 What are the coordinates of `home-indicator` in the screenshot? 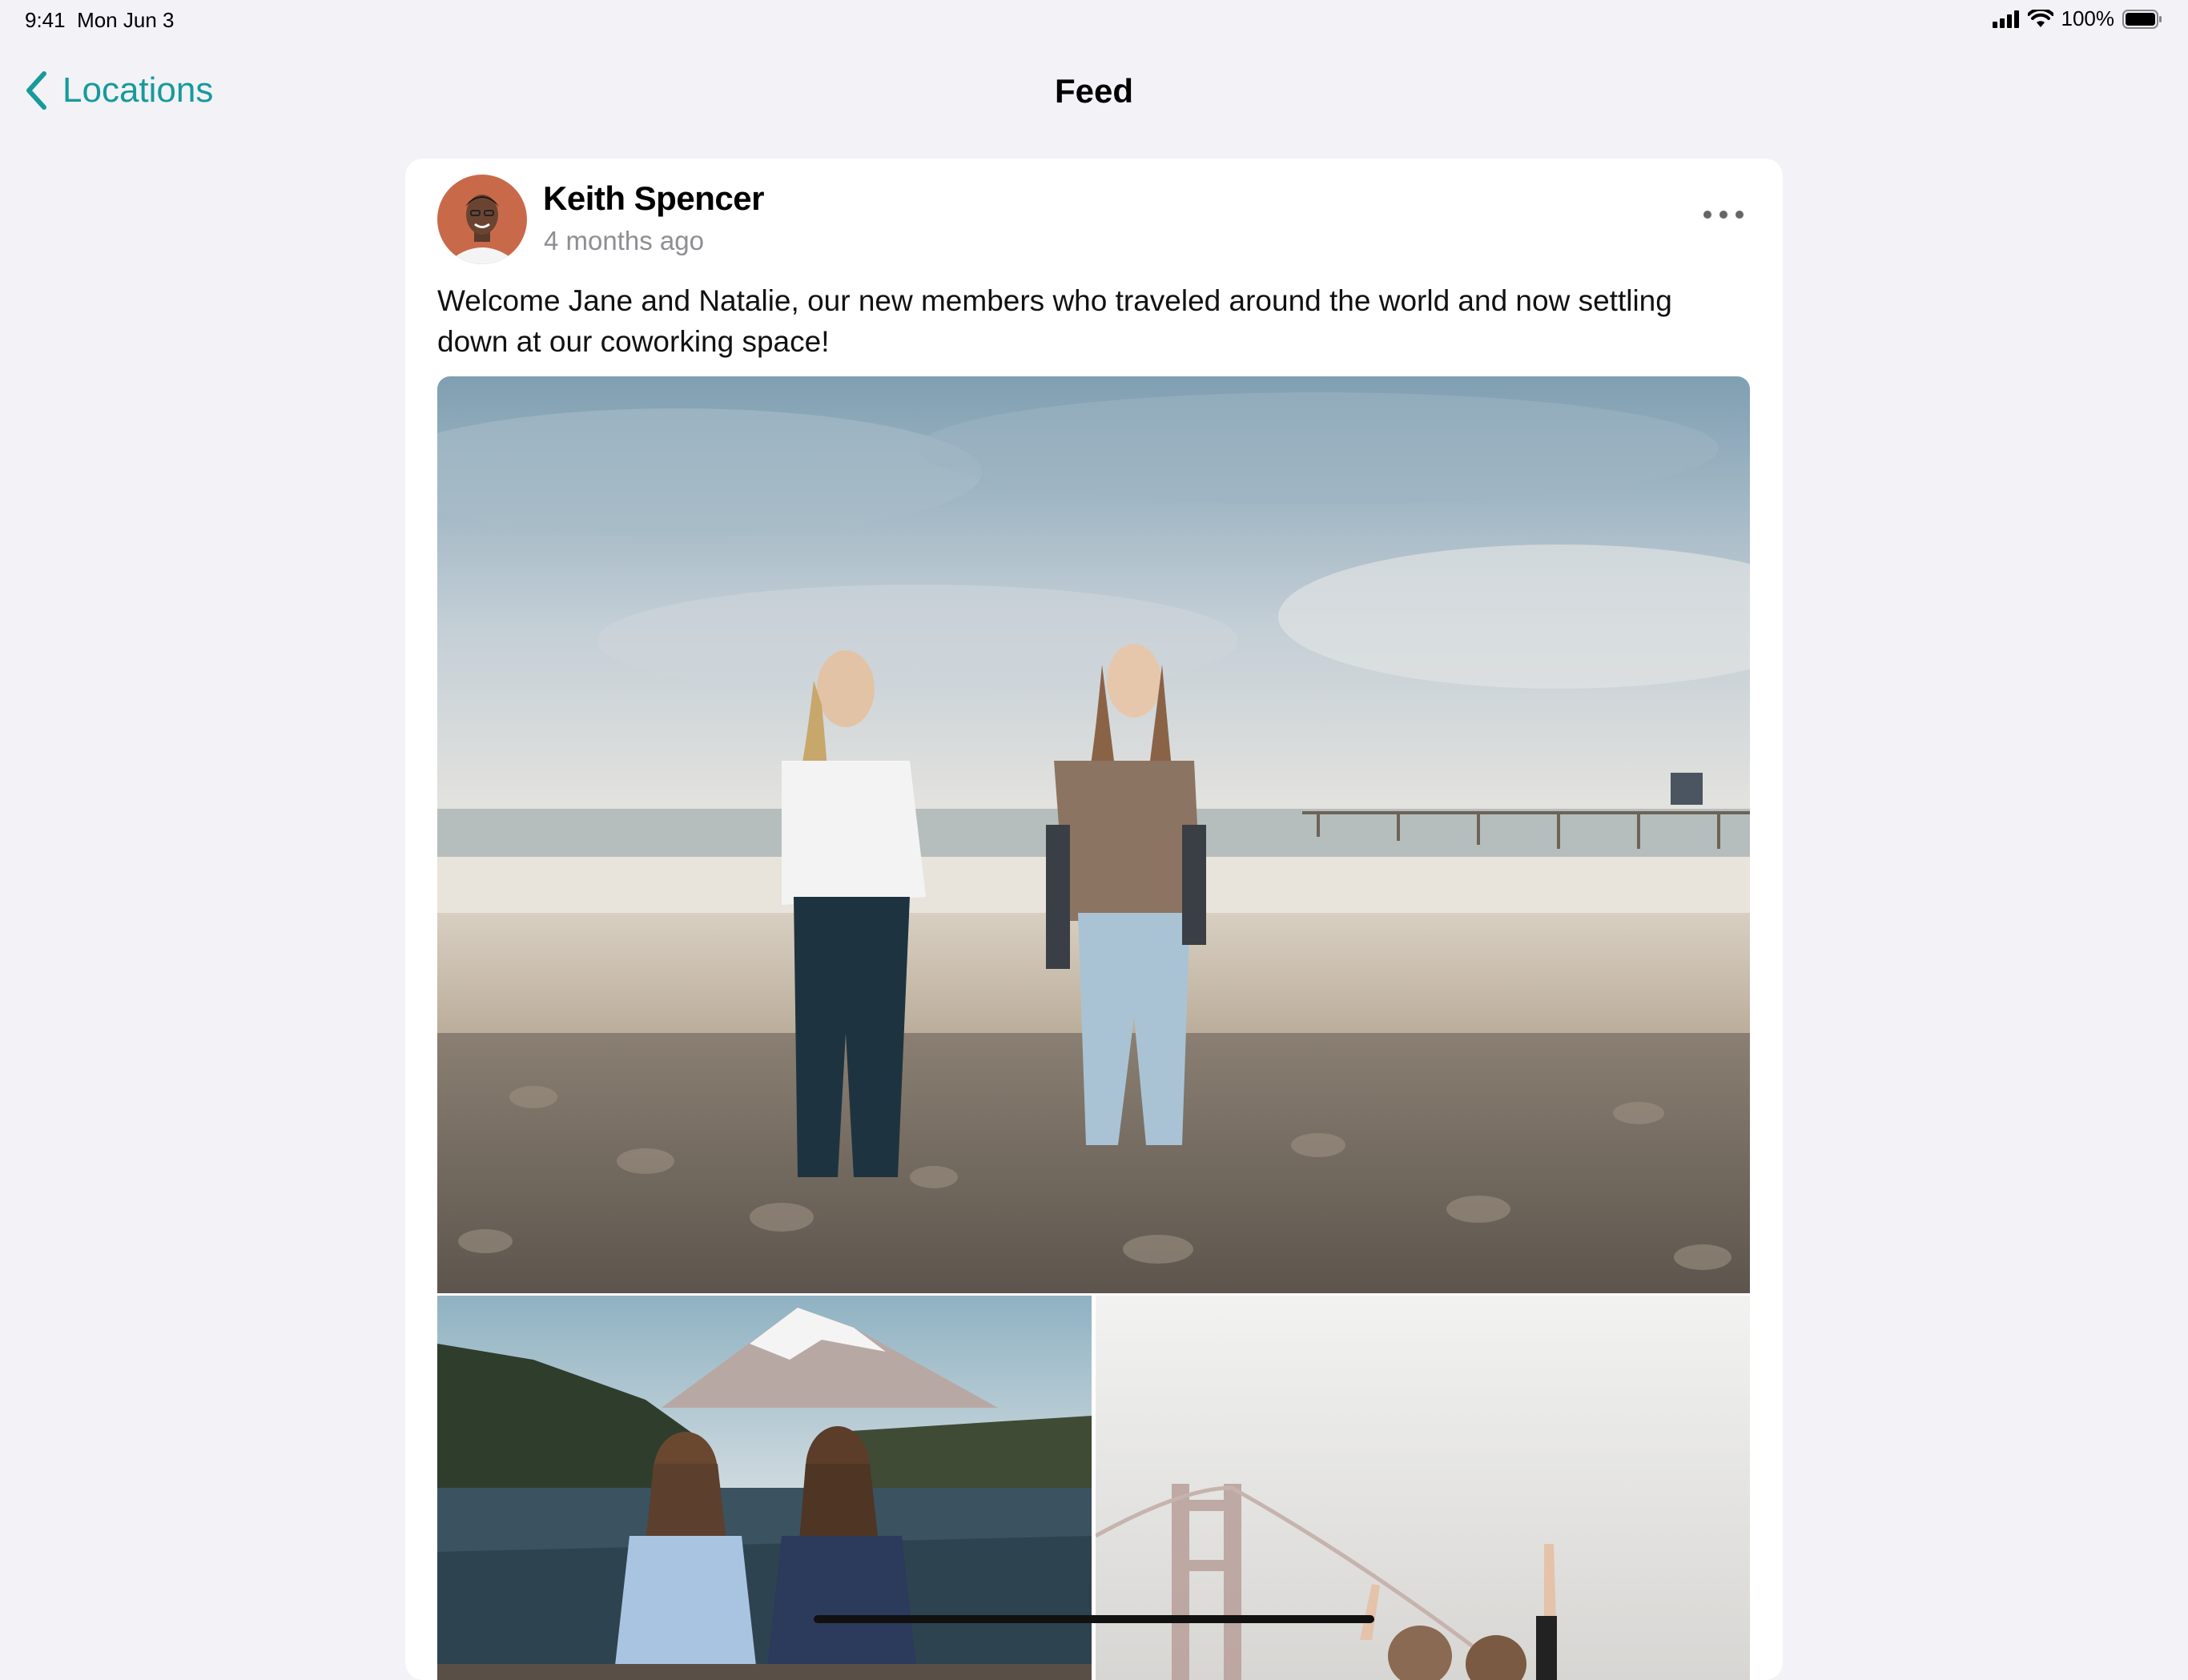 It's located at (1094, 1619).